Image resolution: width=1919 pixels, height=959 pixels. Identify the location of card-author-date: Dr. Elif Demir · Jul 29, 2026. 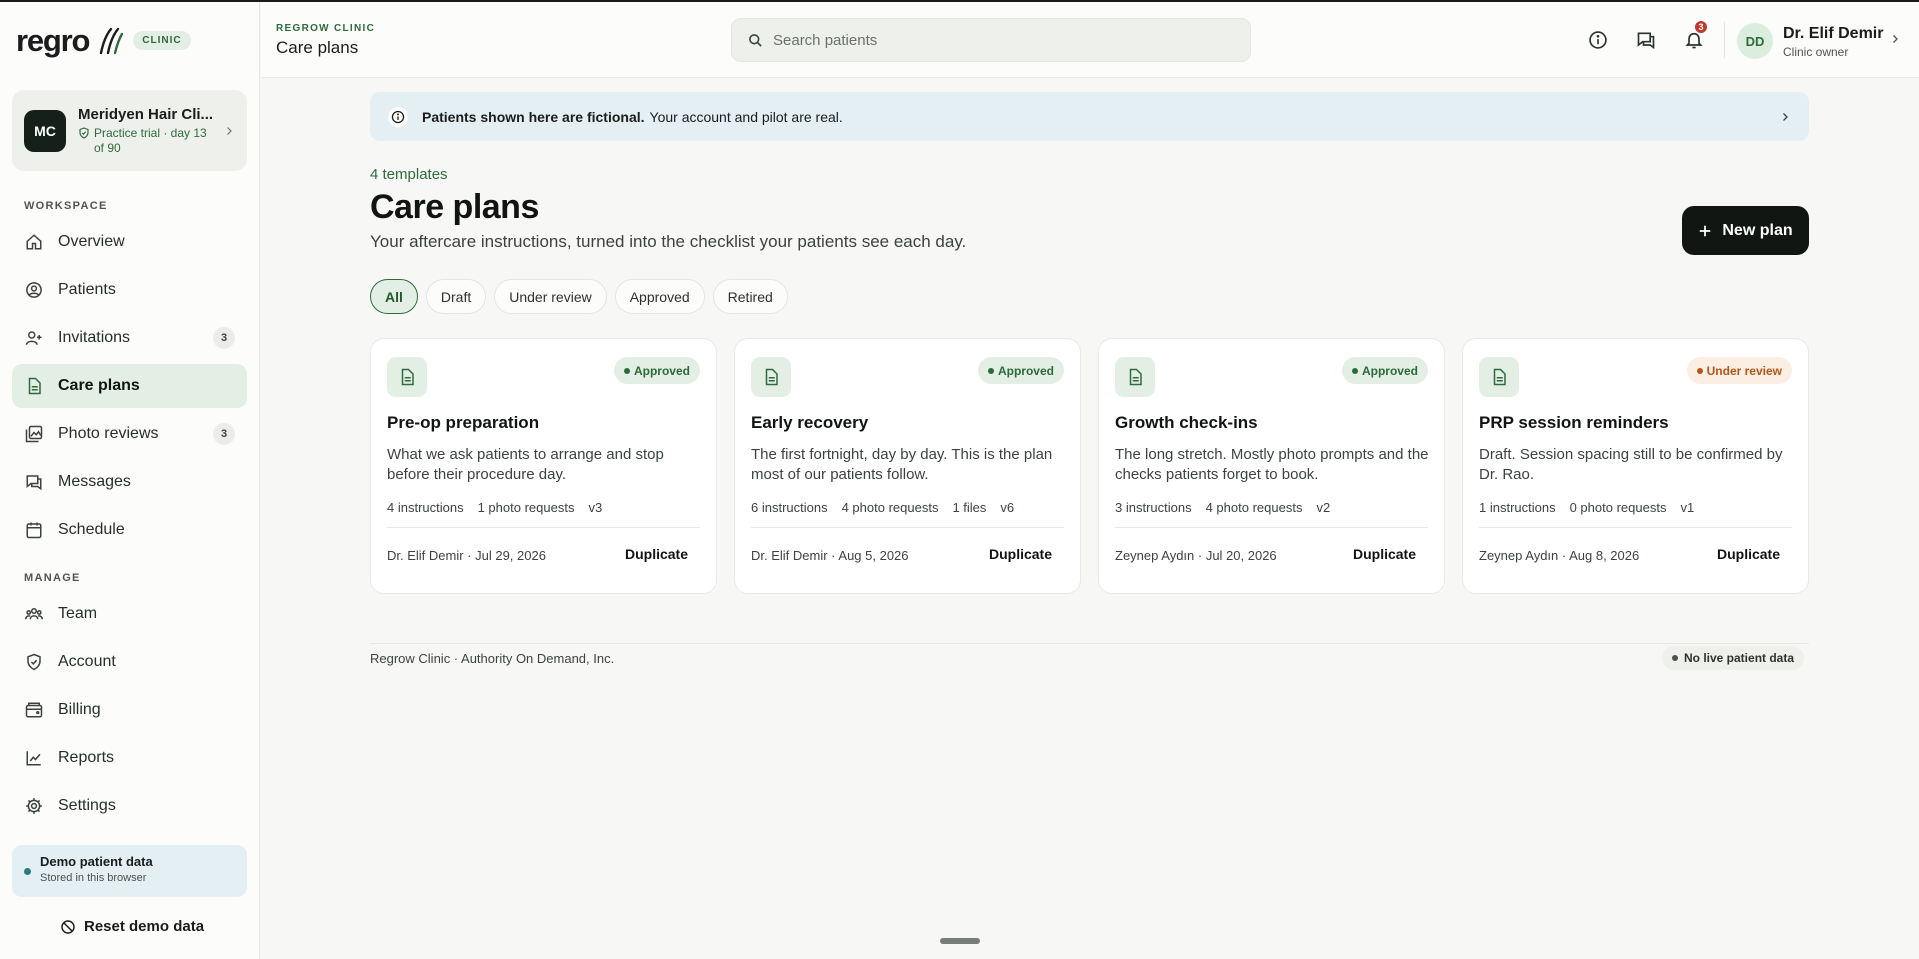
(466, 555).